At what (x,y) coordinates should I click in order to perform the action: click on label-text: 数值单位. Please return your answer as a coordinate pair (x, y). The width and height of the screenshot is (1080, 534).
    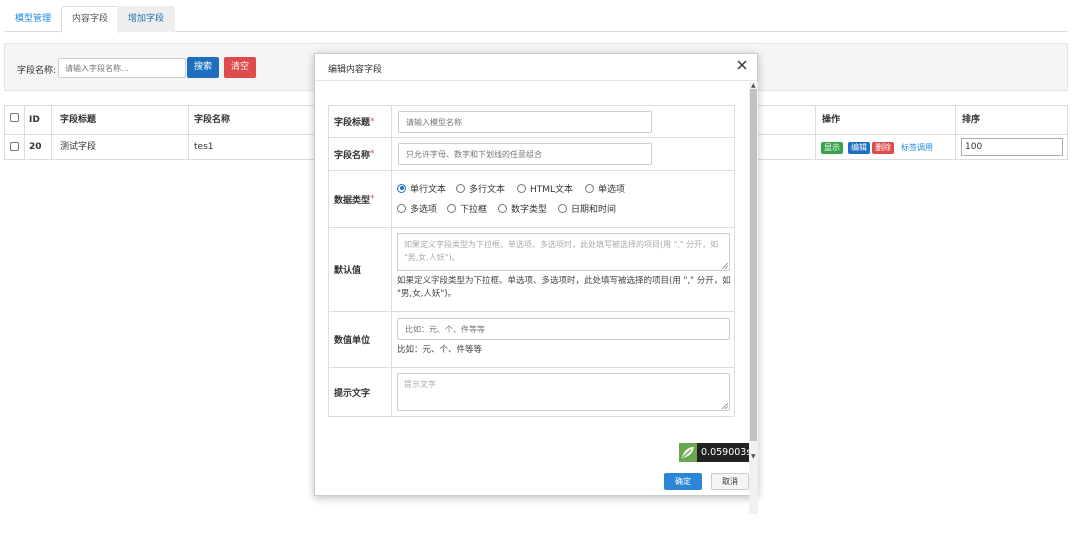
    Looking at the image, I should click on (352, 341).